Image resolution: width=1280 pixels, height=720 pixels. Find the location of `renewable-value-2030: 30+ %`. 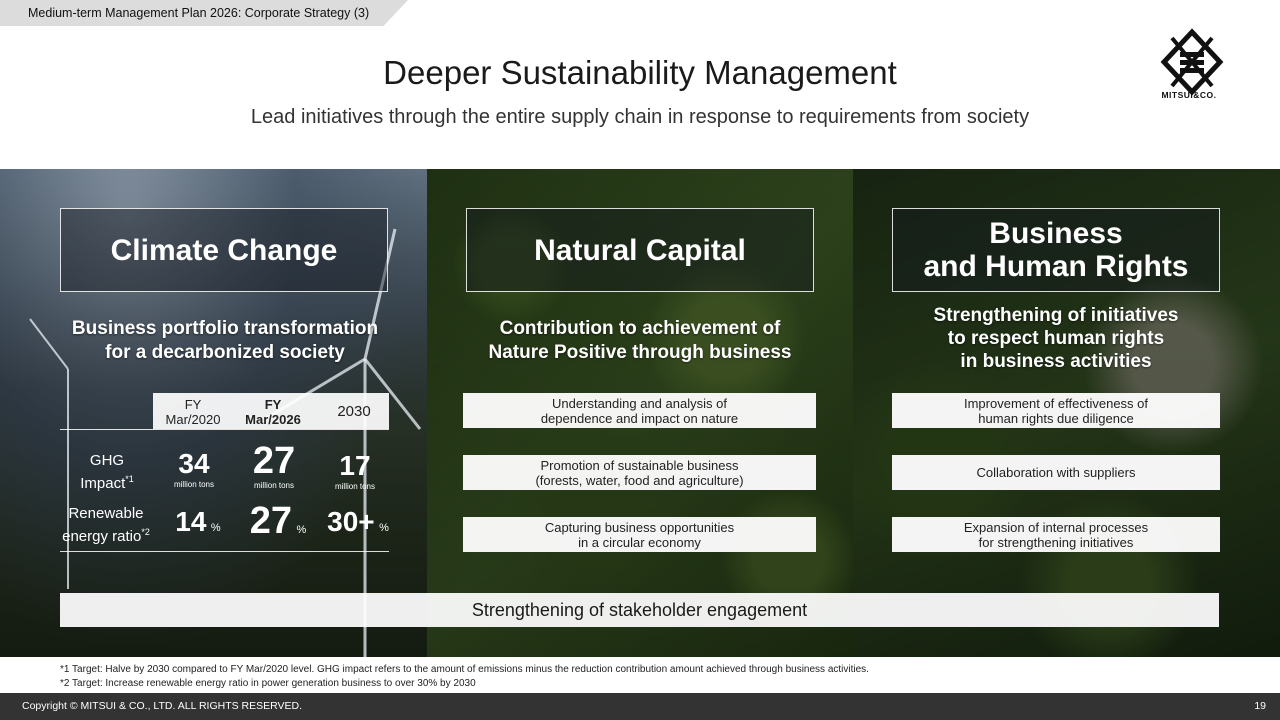

renewable-value-2030: 30+ % is located at coordinates (358, 521).